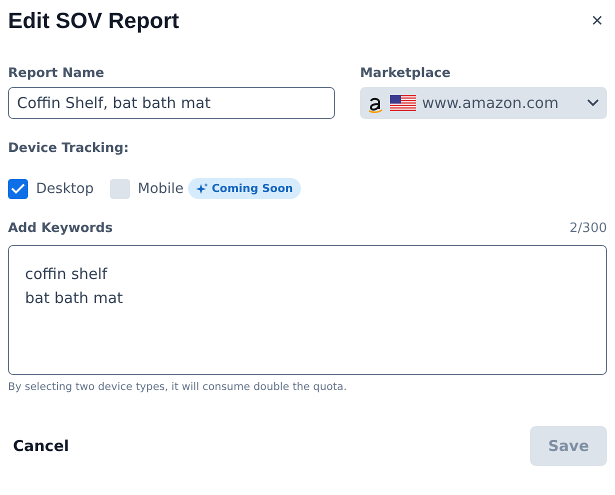  I want to click on cancel-button: Cancel, so click(41, 446).